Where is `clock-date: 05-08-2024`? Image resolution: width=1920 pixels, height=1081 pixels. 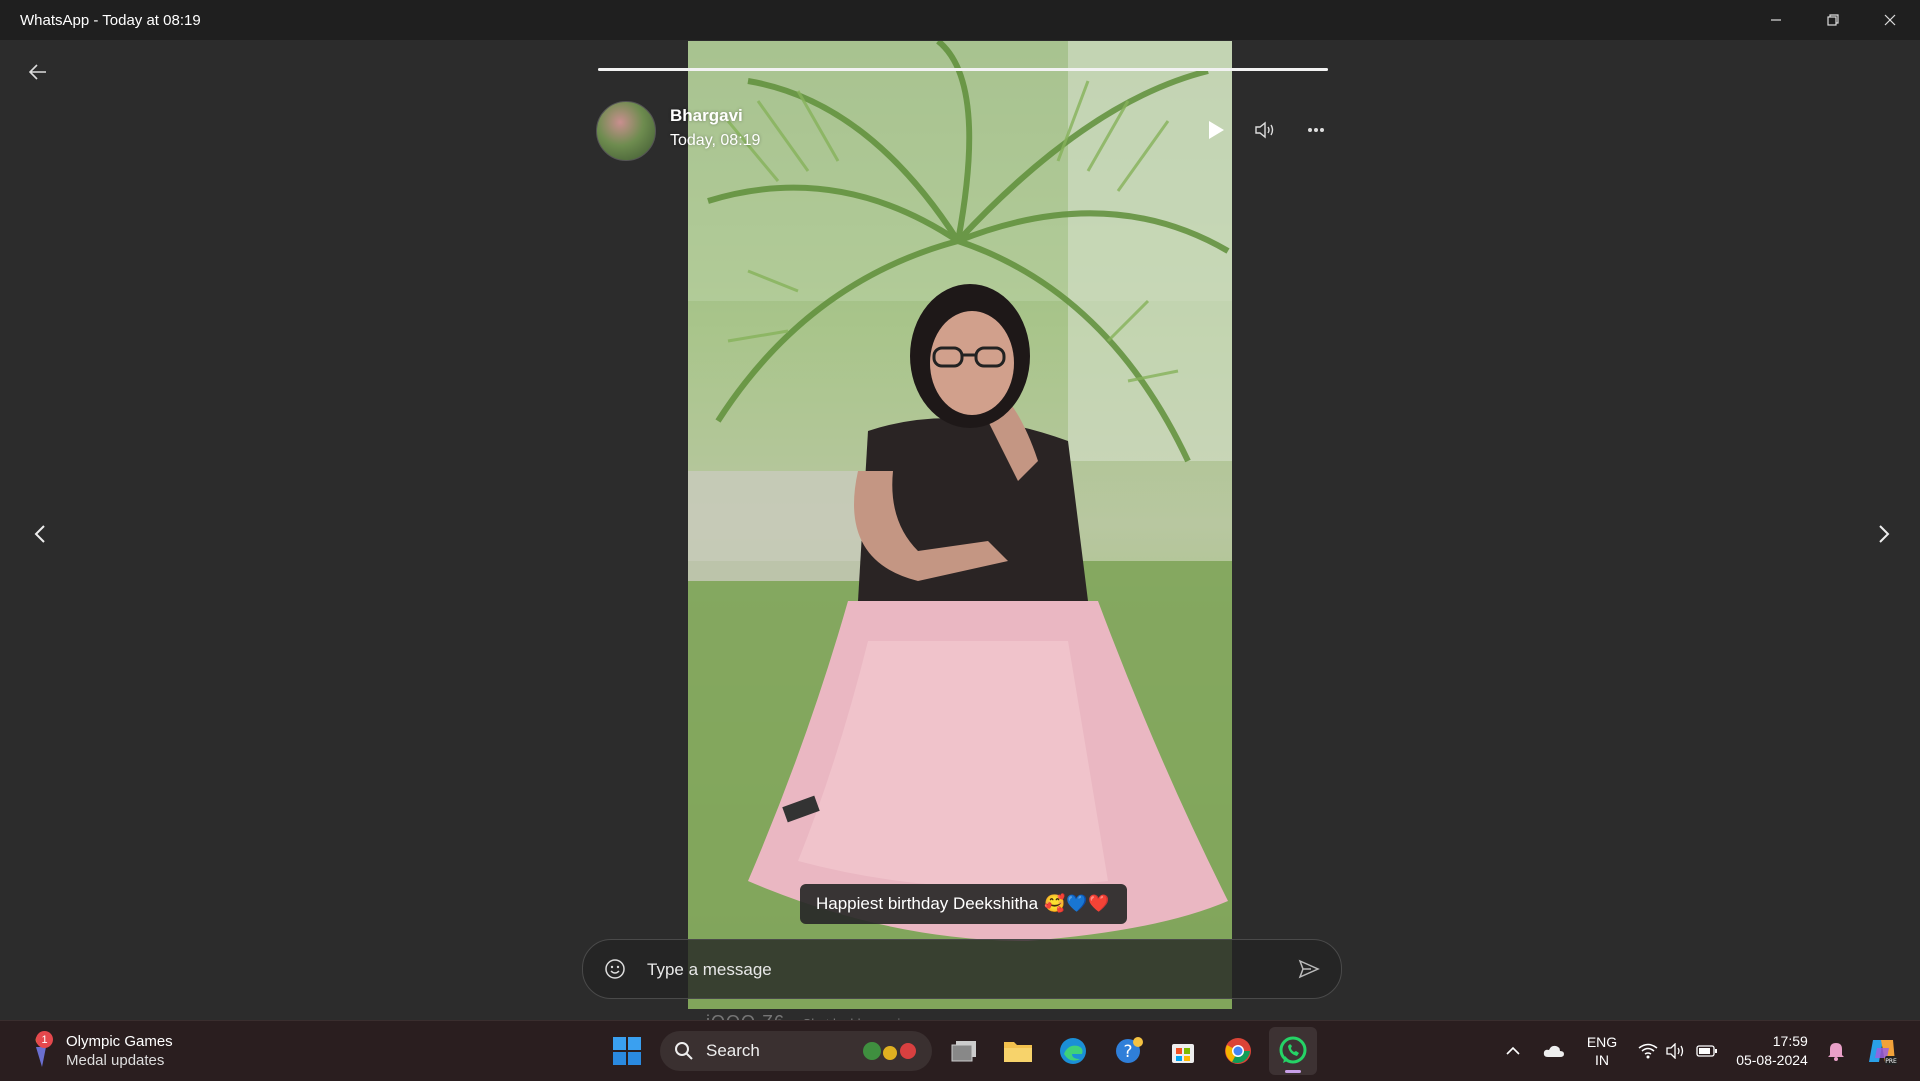 clock-date: 05-08-2024 is located at coordinates (1772, 1060).